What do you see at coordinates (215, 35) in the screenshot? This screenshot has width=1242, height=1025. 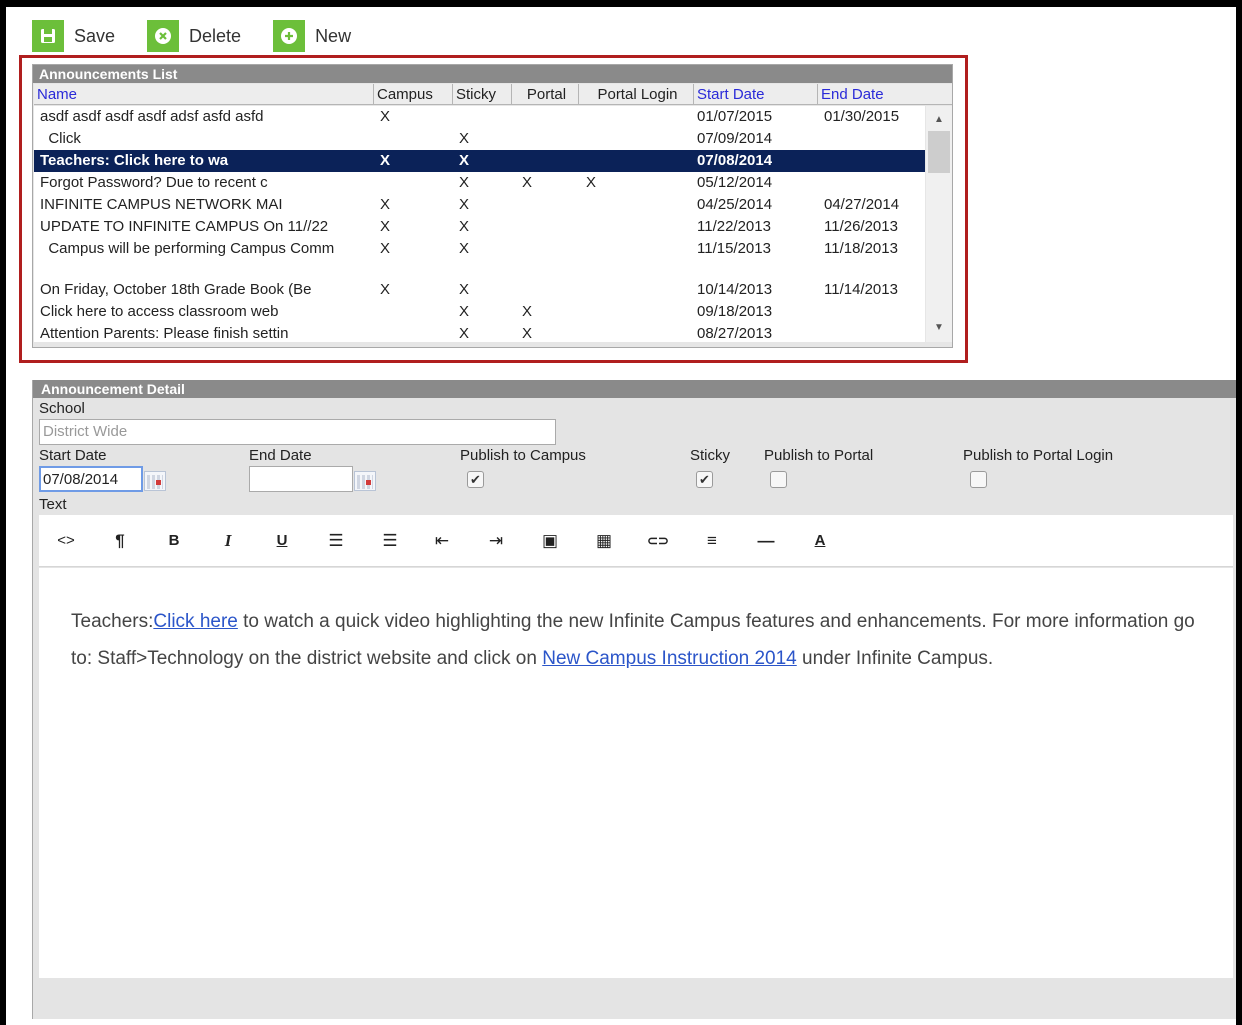 I see `delete-label: Delete` at bounding box center [215, 35].